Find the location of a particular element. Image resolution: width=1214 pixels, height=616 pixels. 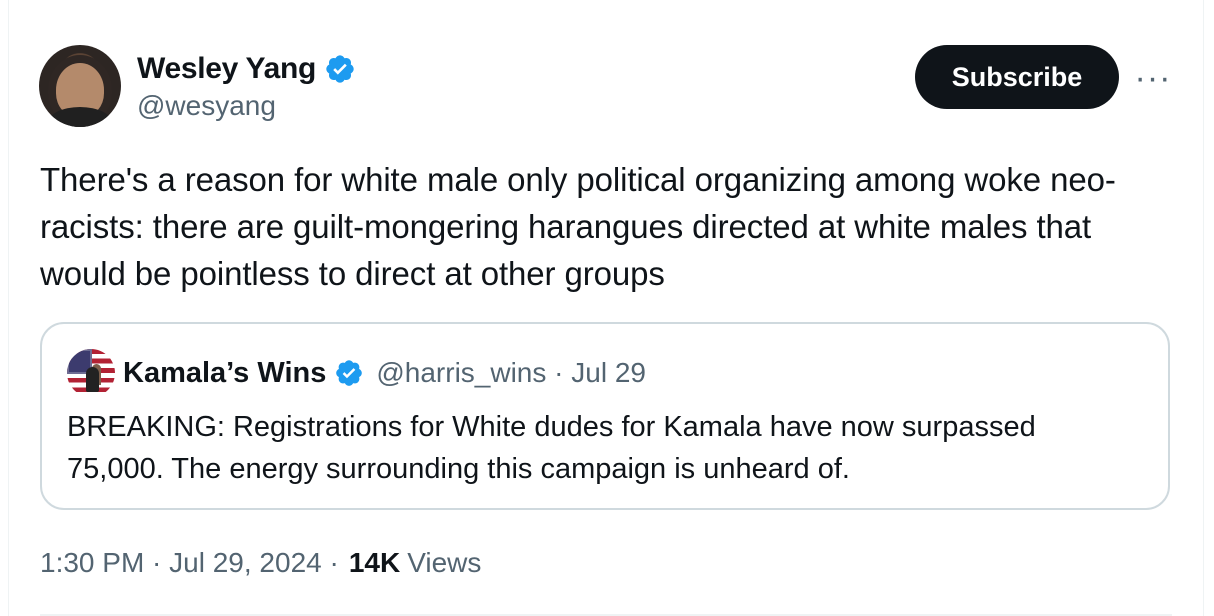

tweet-author-header: Wesley Yang @wesyang is located at coordinates (197, 86).